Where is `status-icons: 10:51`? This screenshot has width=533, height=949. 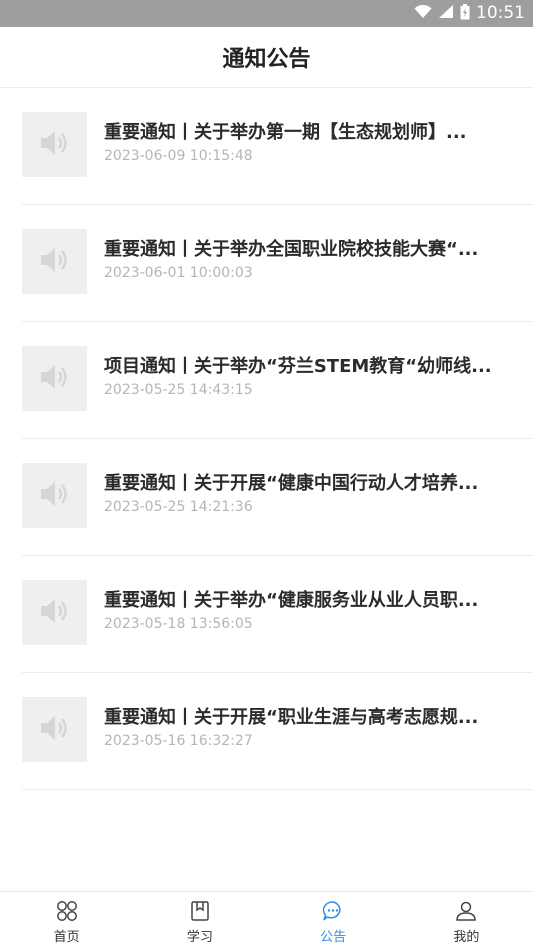 status-icons: 10:51 is located at coordinates (469, 13).